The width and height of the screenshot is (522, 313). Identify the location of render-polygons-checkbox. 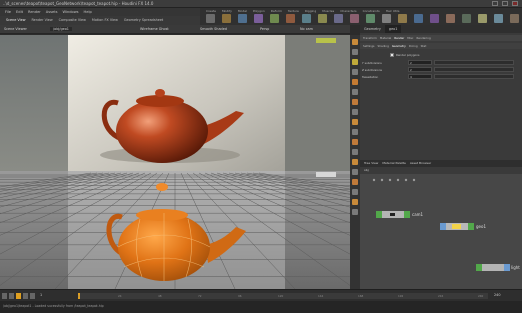
(392, 55).